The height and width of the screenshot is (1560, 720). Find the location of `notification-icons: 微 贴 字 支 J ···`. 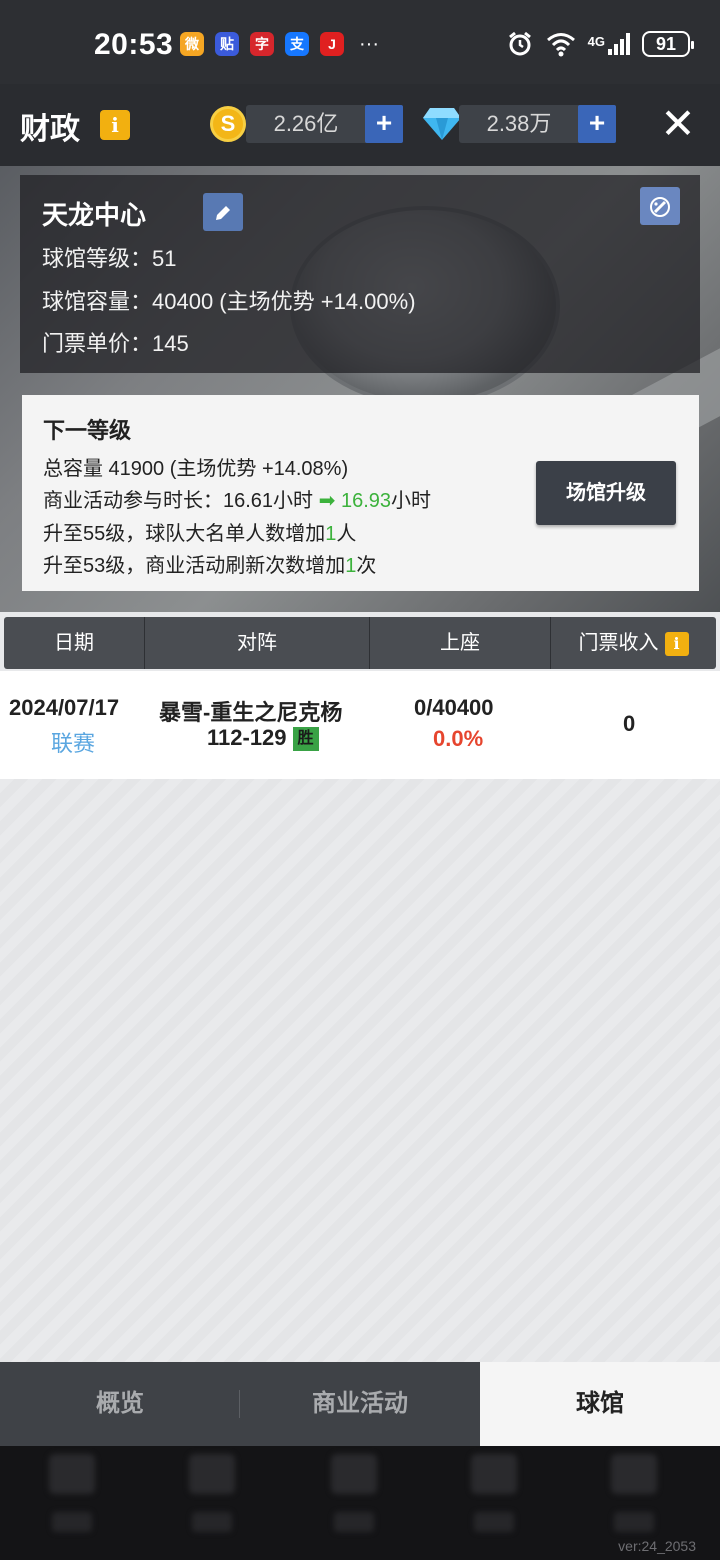

notification-icons: 微 贴 字 支 J ··· is located at coordinates (279, 44).